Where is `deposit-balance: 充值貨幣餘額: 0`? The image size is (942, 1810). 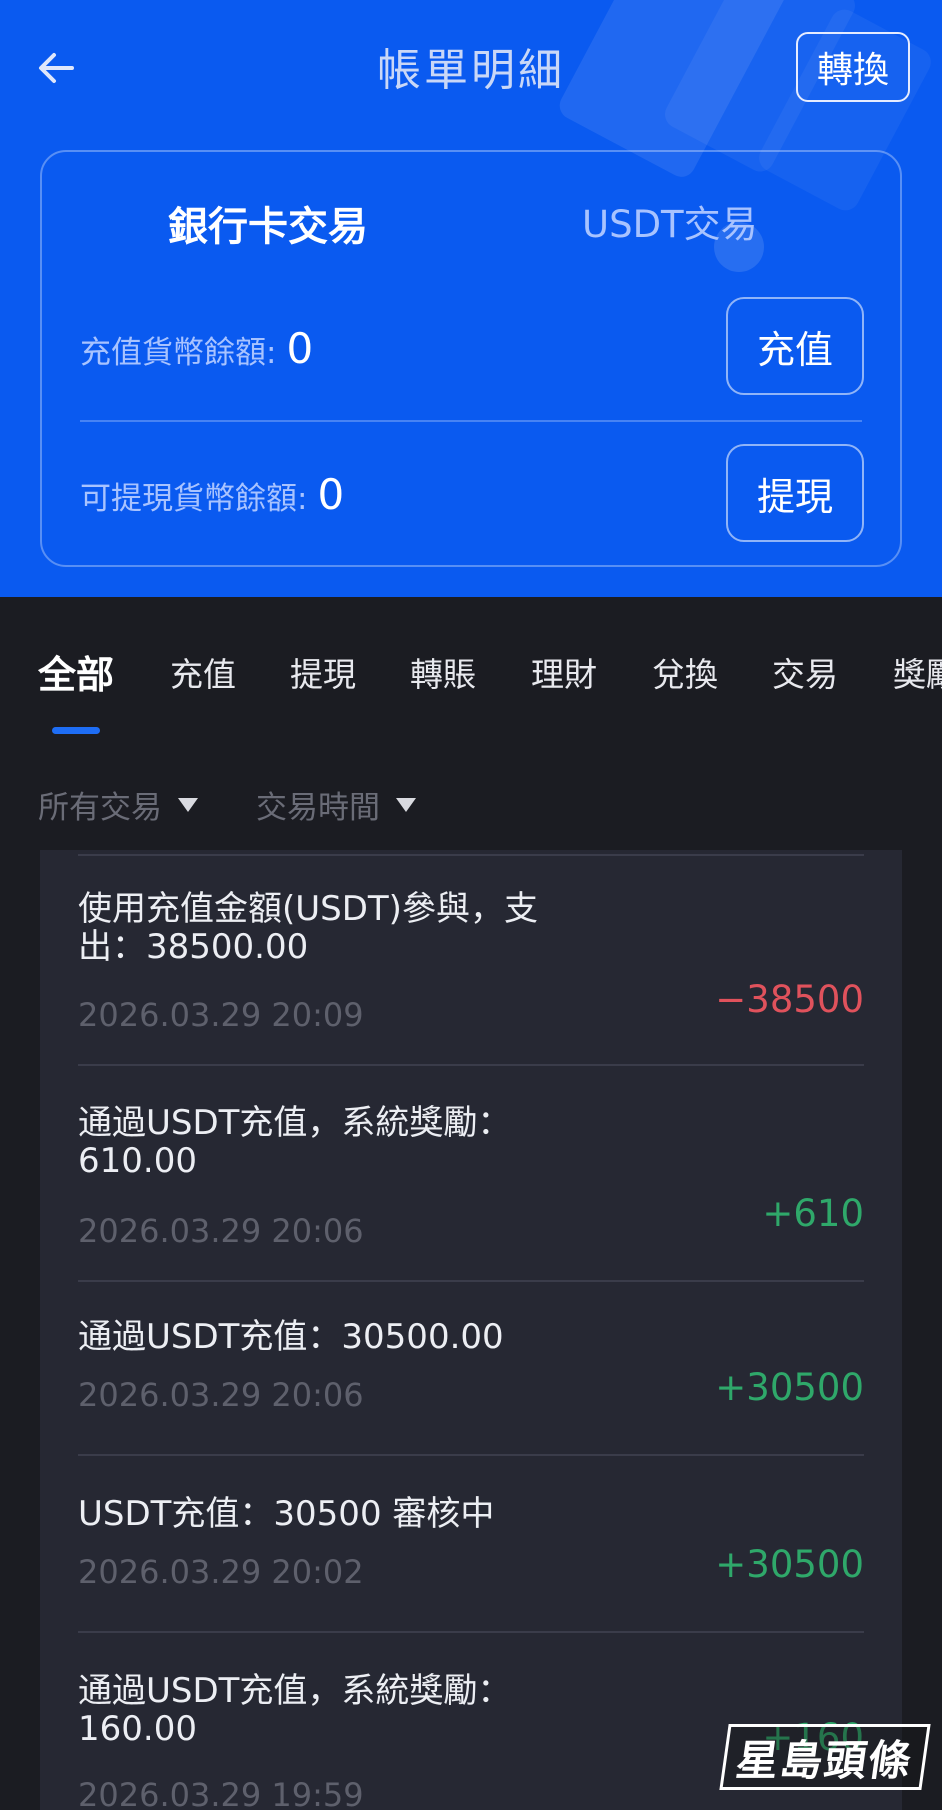 deposit-balance: 充值貨幣餘額: 0 is located at coordinates (196, 348).